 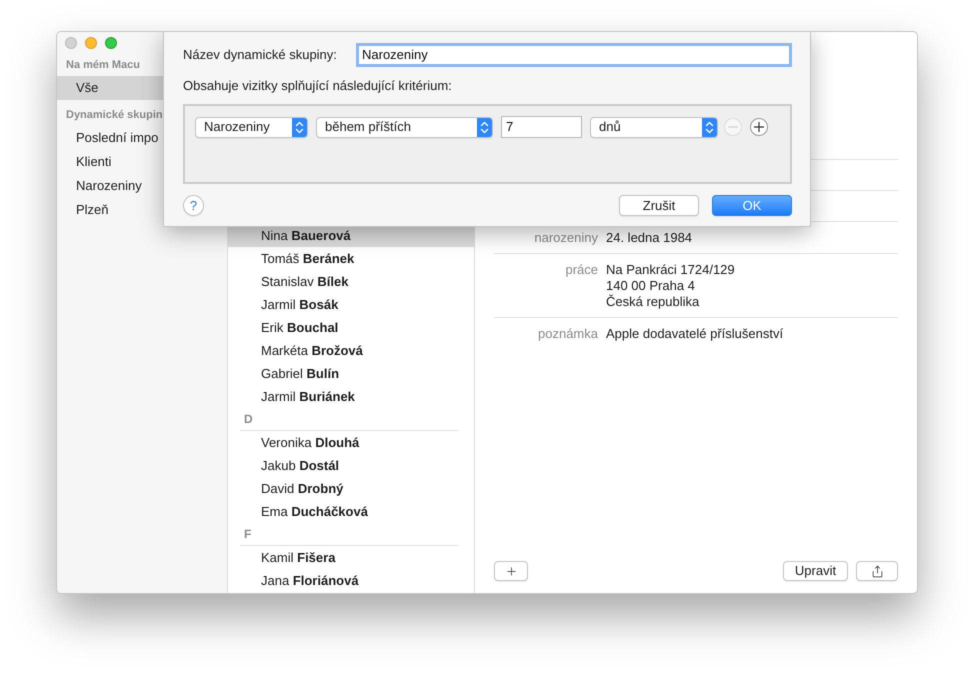 I want to click on contact-item: Erik Bouchal, so click(x=351, y=327).